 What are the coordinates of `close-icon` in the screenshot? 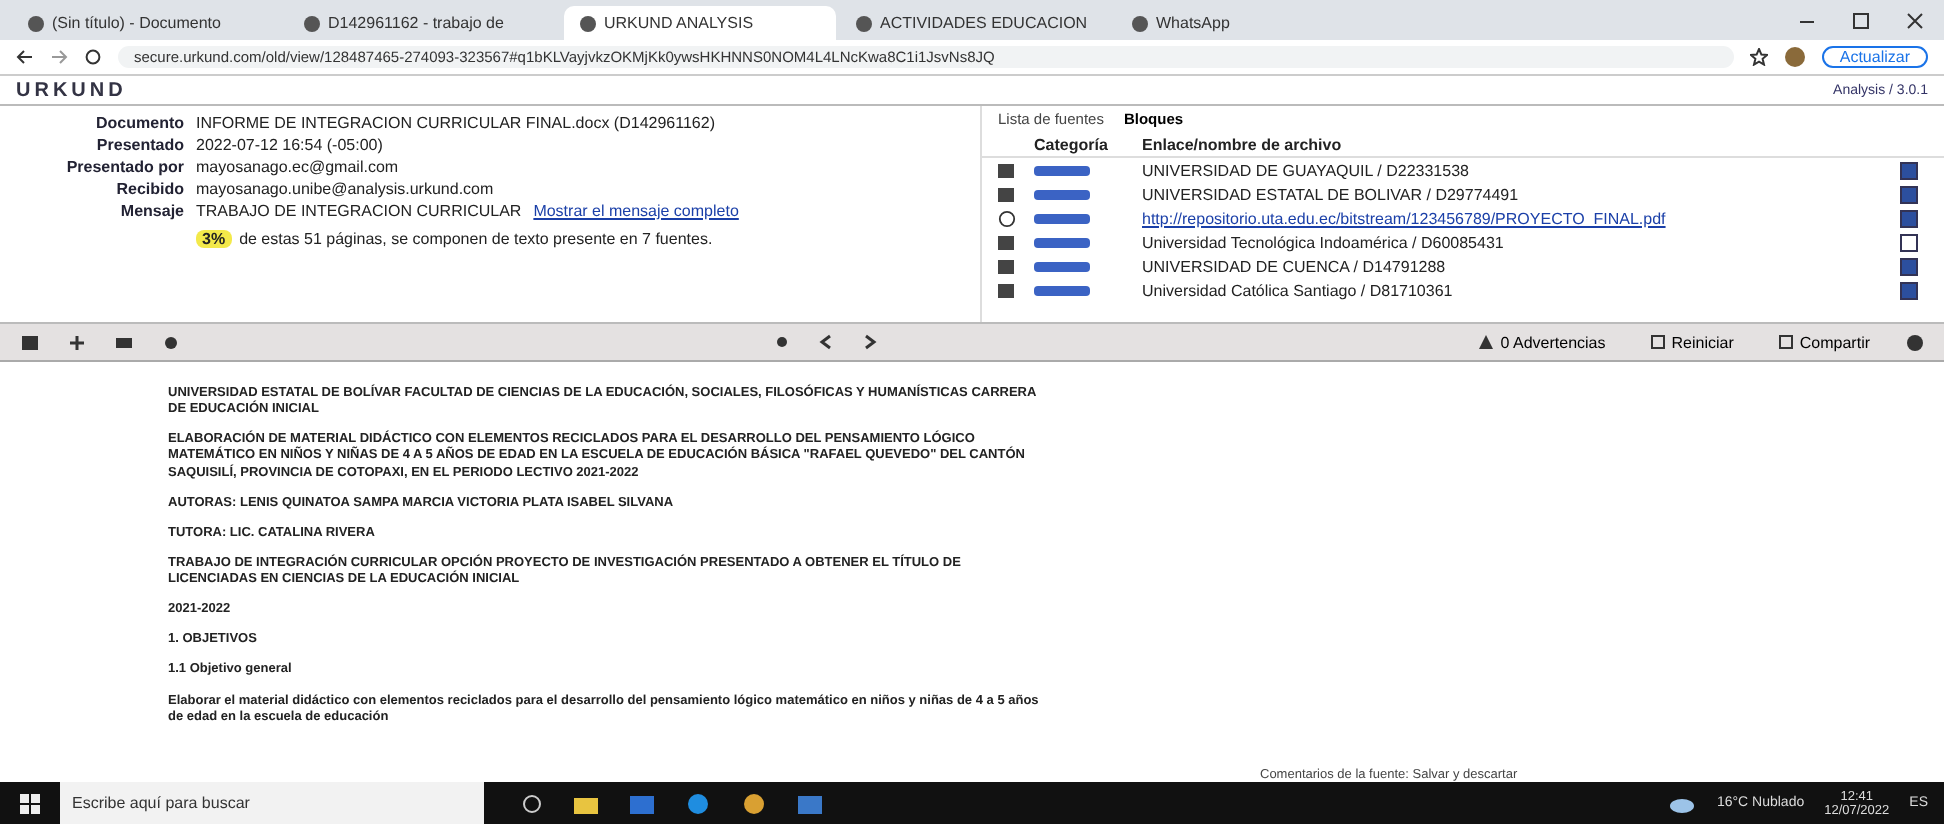 It's located at (1915, 20).